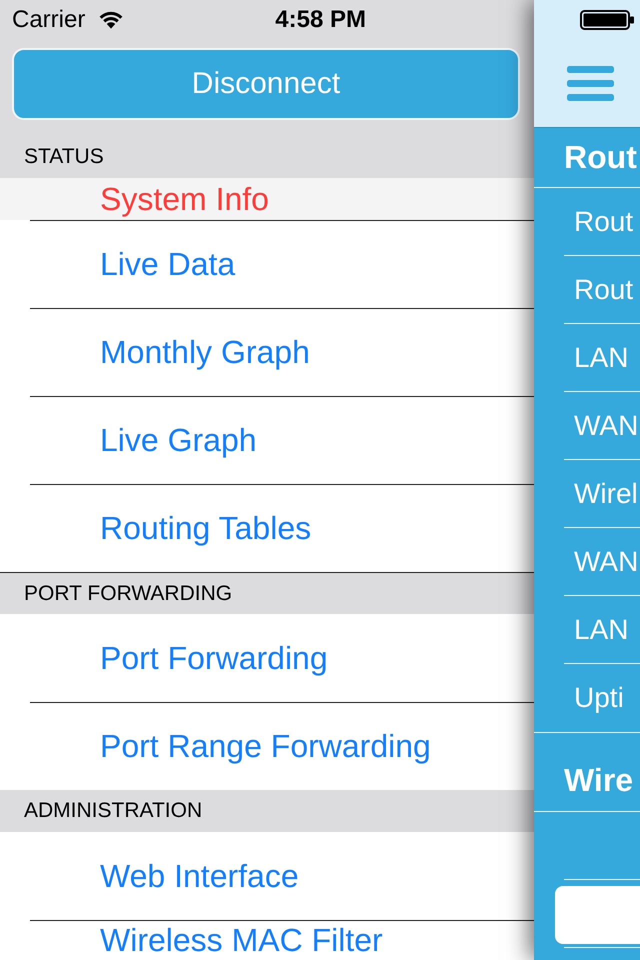 This screenshot has width=640, height=960. I want to click on disconnect-button: Disconnect, so click(266, 84).